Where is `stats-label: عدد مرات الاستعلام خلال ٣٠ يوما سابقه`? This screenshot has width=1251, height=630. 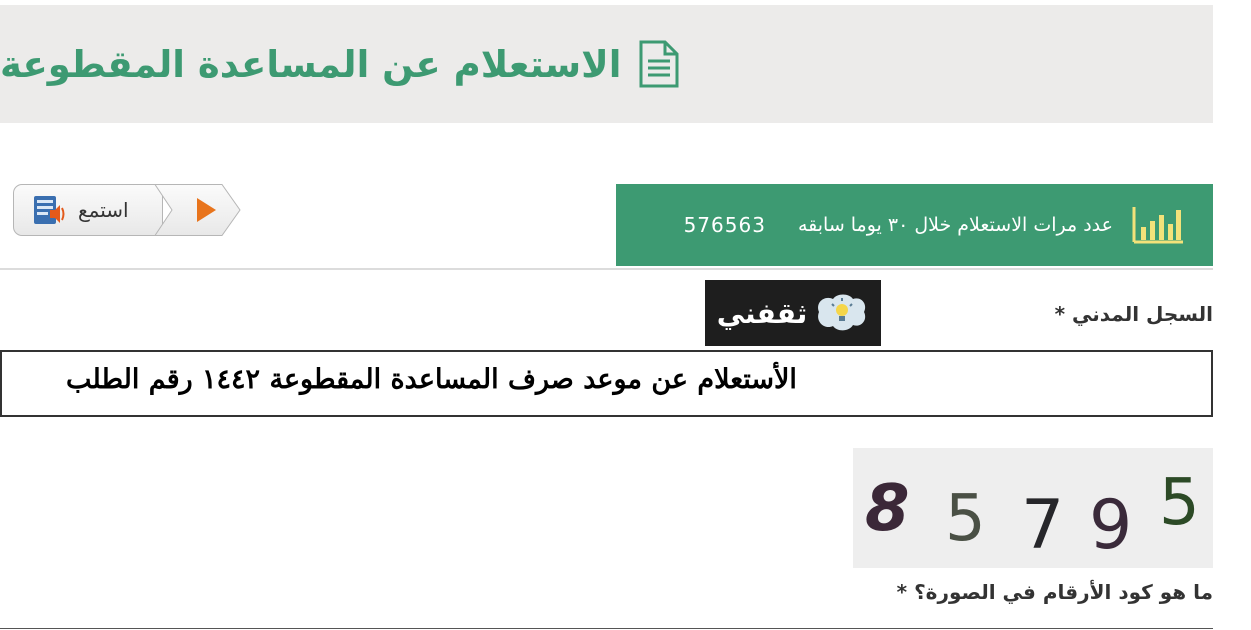 stats-label: عدد مرات الاستعلام خلال ٣٠ يوما سابقه is located at coordinates (955, 225).